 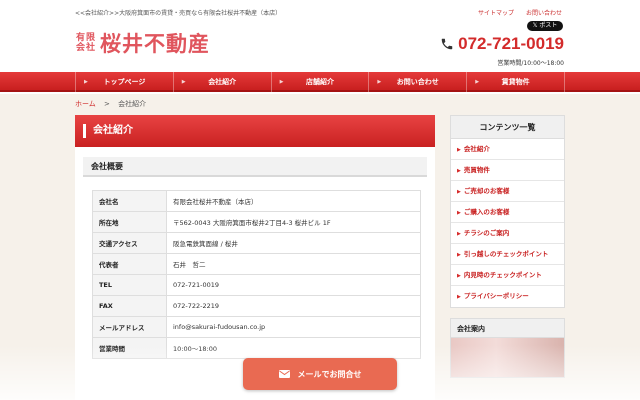 I want to click on table-row: TEL 072-721-0019, so click(x=256, y=285).